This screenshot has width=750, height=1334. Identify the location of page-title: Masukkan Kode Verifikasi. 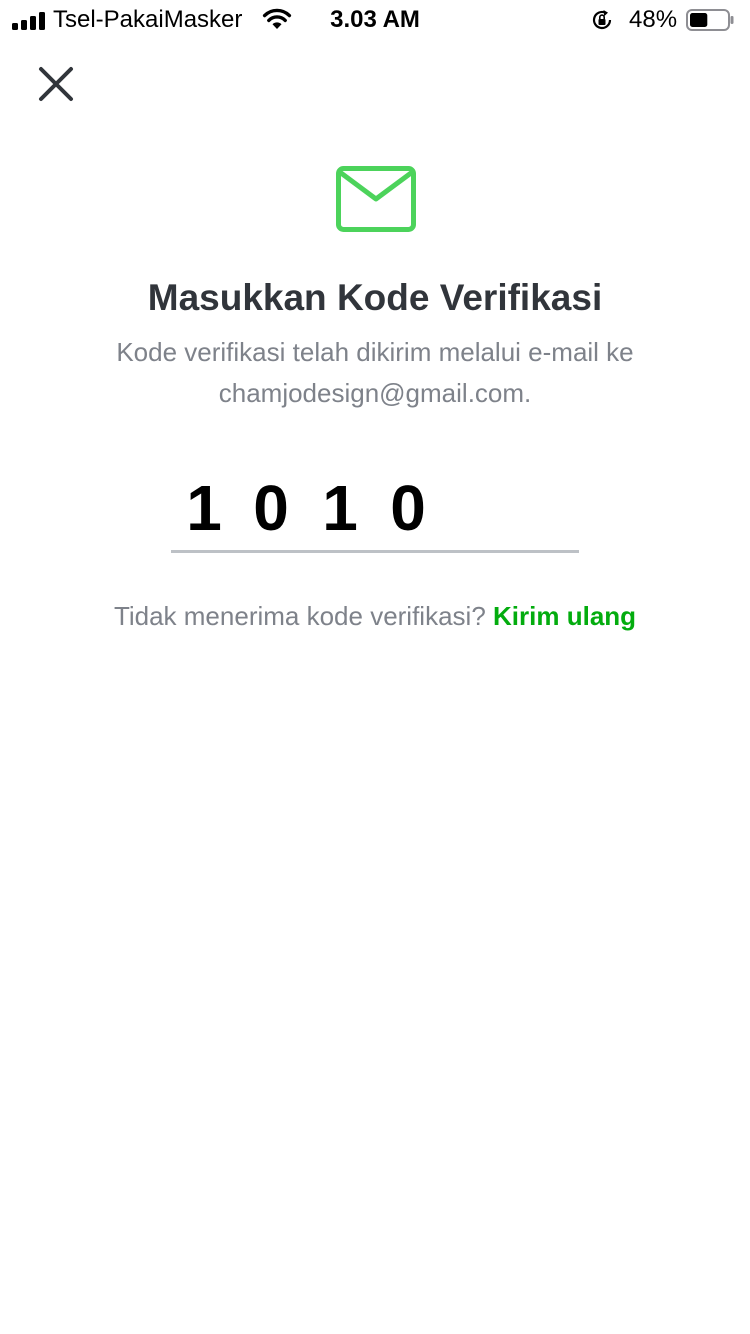
(375, 297).